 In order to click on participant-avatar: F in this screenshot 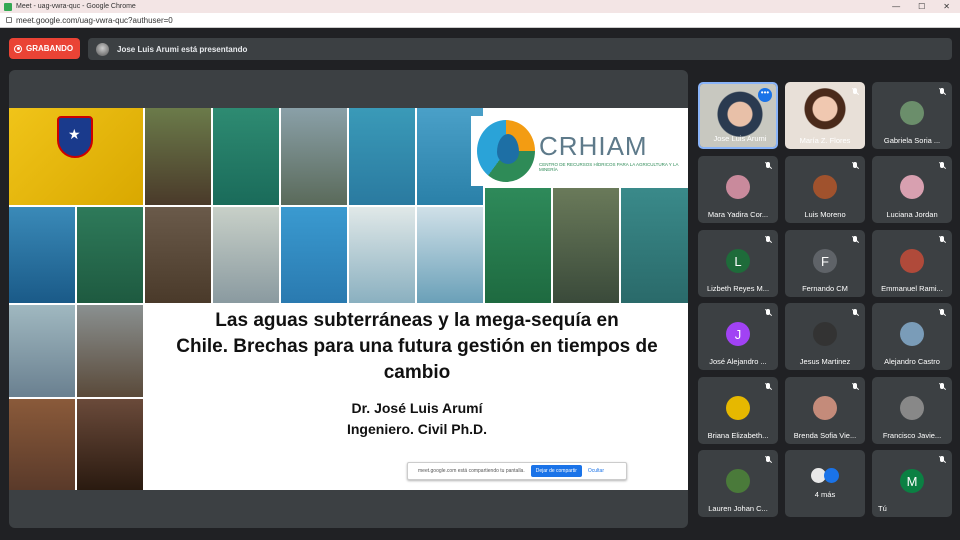, I will do `click(825, 261)`.